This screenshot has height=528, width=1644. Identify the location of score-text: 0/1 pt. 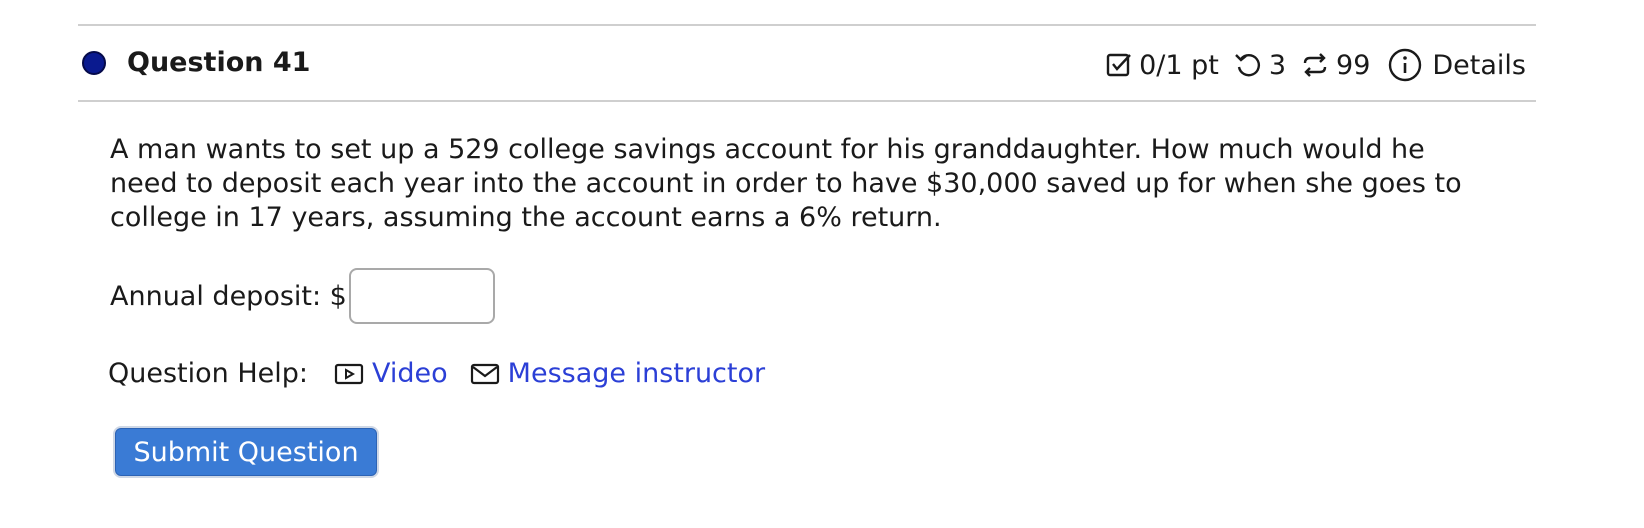
(1179, 65).